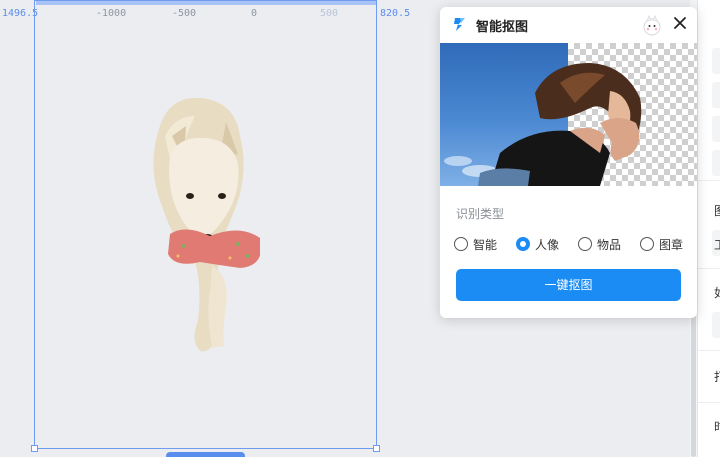 The width and height of the screenshot is (720, 457). What do you see at coordinates (480, 214) in the screenshot?
I see `recognition-type-label: 识别类型` at bounding box center [480, 214].